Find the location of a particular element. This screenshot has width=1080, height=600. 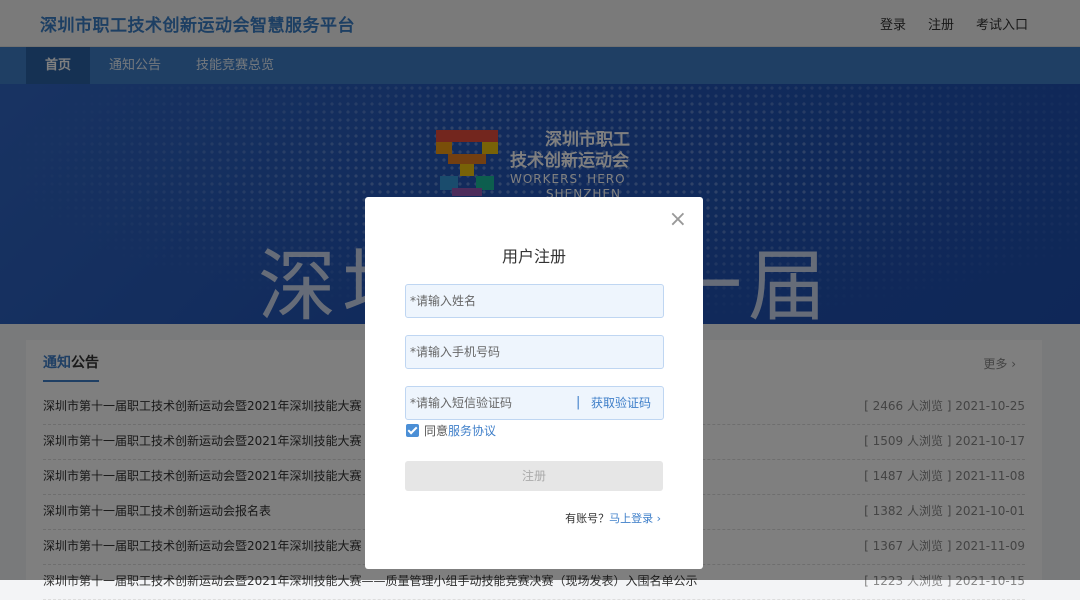

phone-field is located at coordinates (534, 352).